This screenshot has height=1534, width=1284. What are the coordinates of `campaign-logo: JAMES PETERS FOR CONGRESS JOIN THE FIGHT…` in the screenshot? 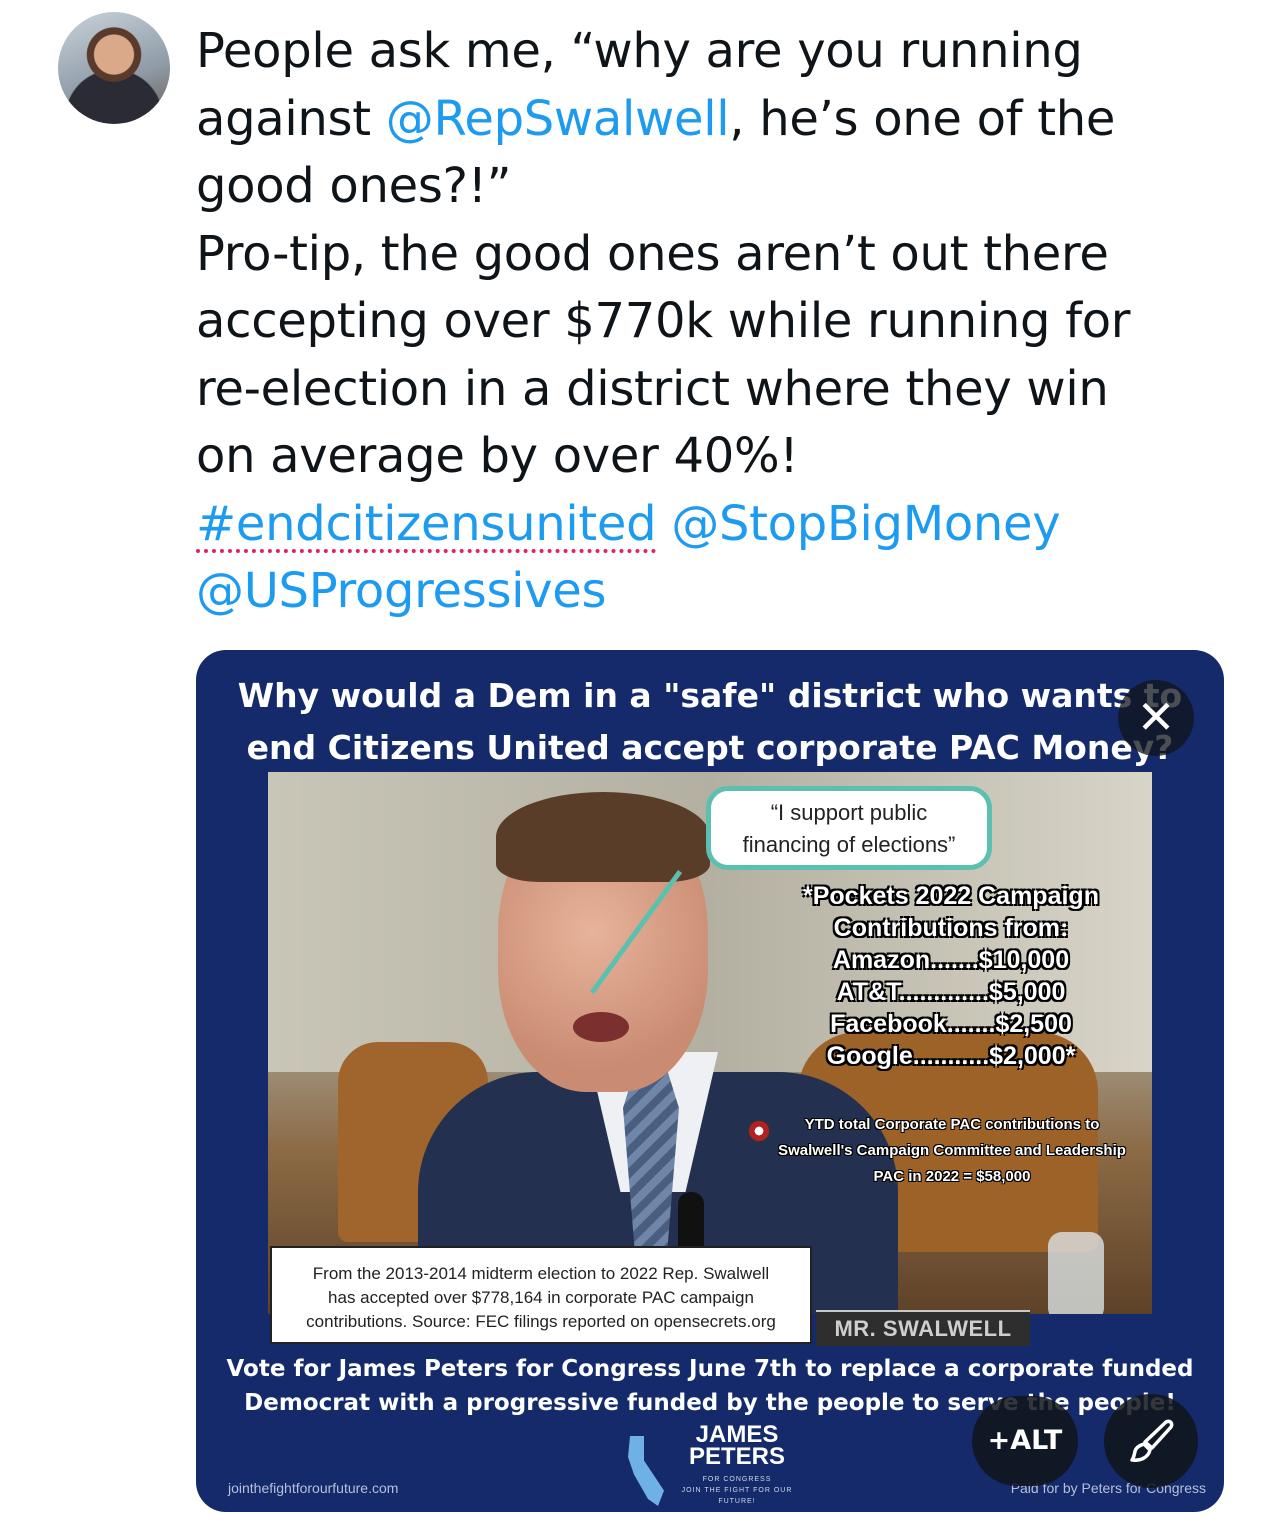 It's located at (716, 1465).